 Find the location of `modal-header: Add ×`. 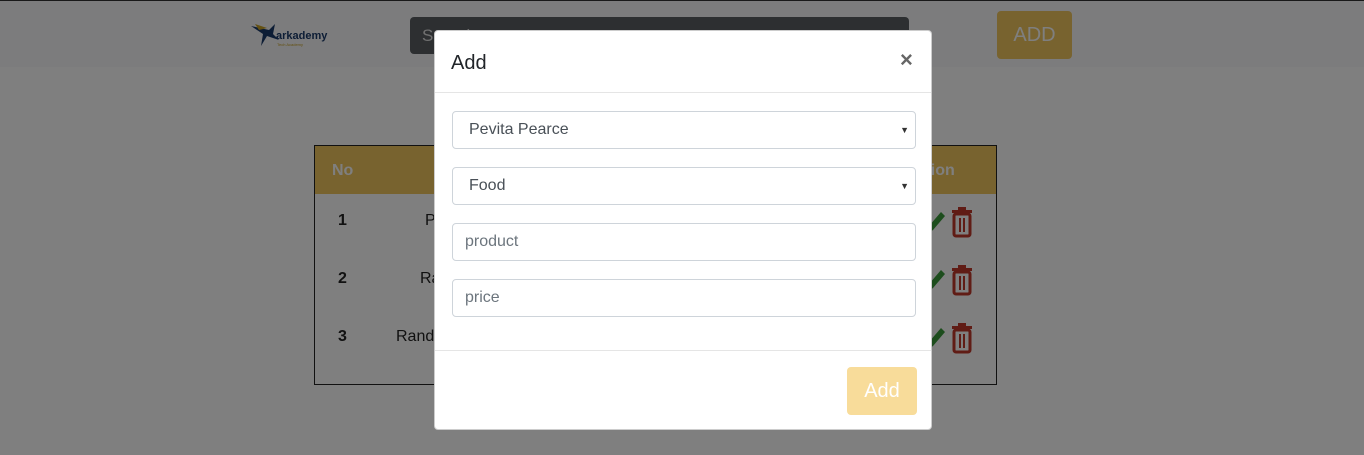

modal-header: Add × is located at coordinates (683, 62).